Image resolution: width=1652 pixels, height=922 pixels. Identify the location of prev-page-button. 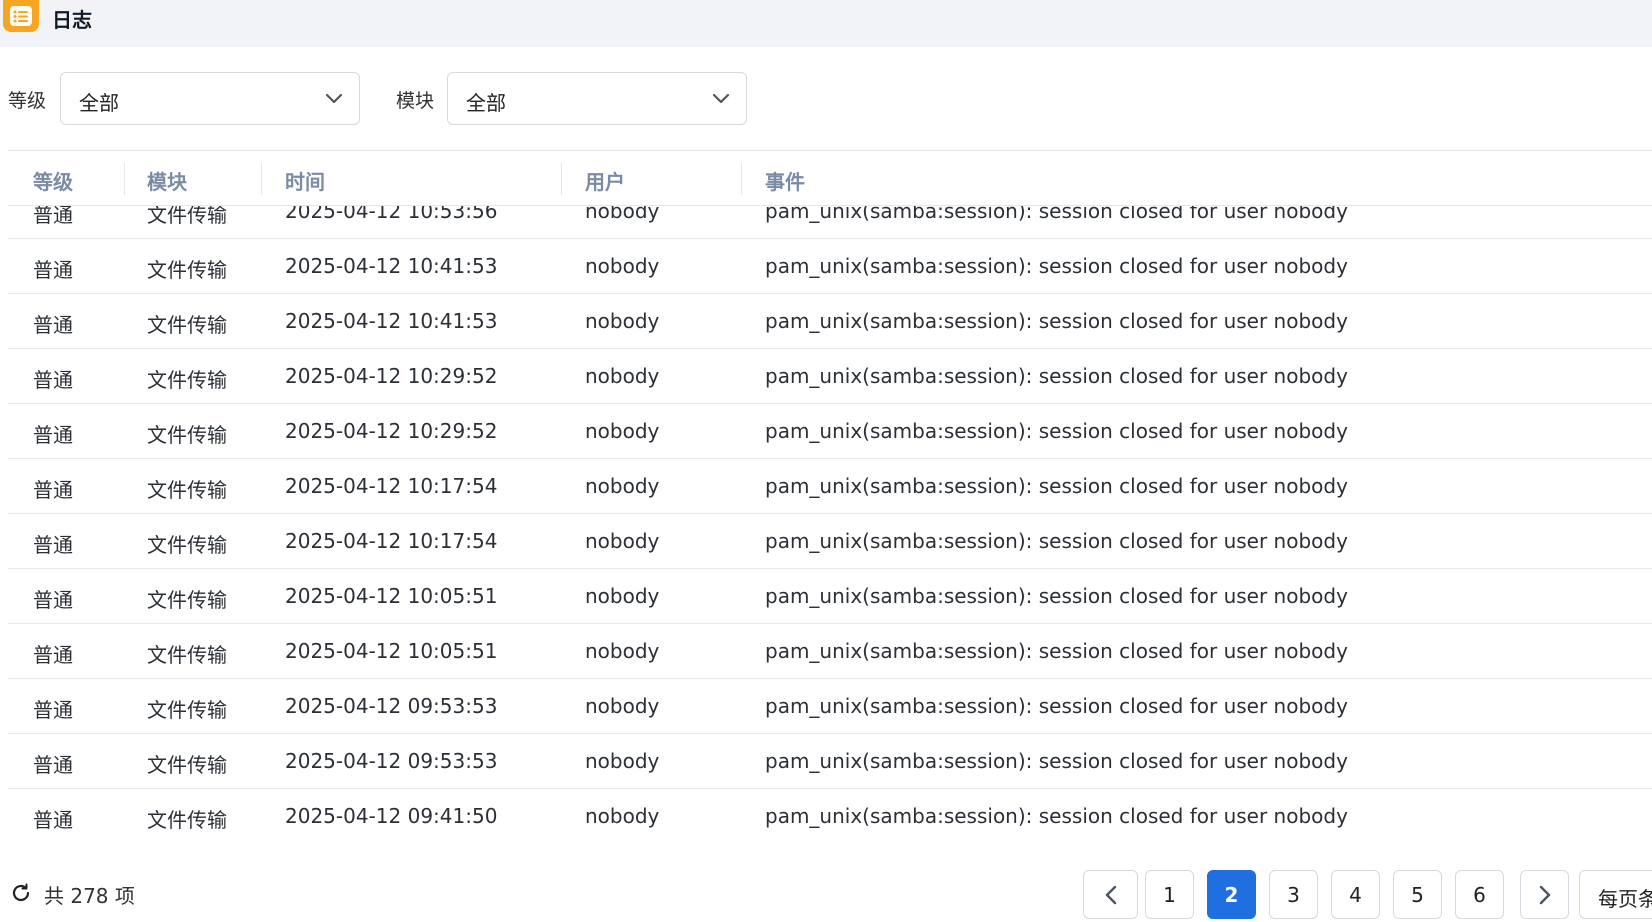
(1110, 894).